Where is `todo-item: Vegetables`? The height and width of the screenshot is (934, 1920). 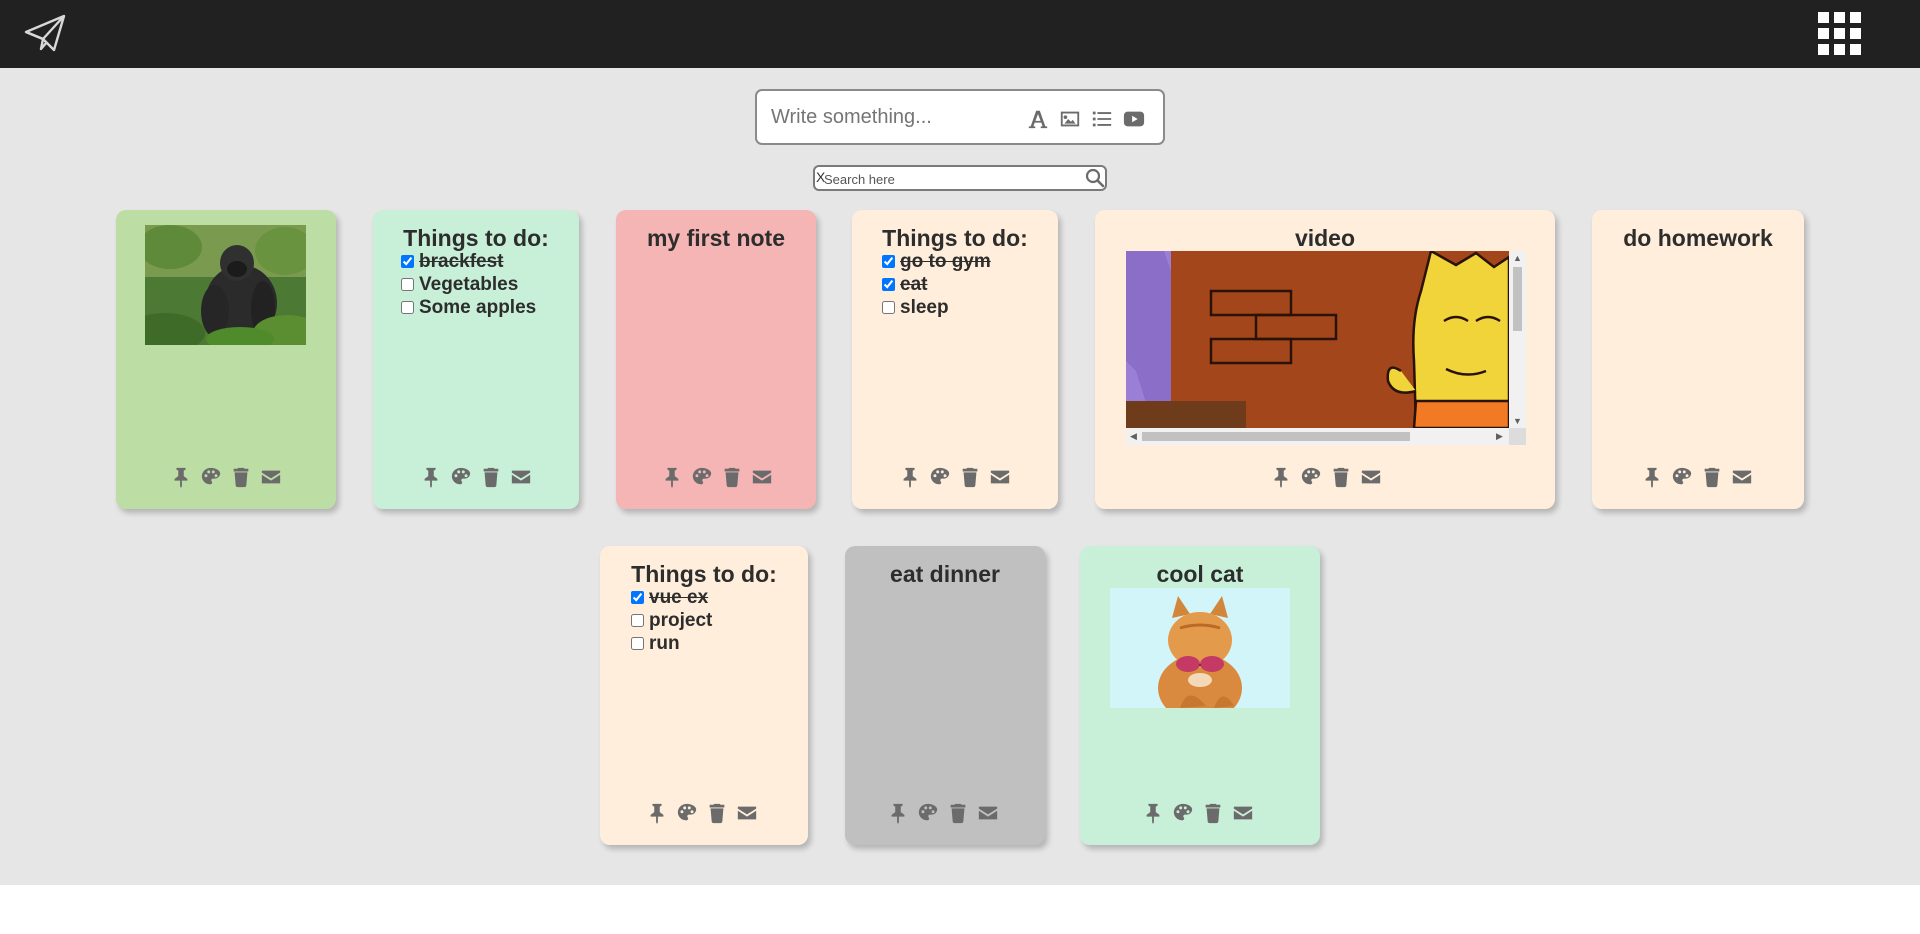 todo-item: Vegetables is located at coordinates (467, 284).